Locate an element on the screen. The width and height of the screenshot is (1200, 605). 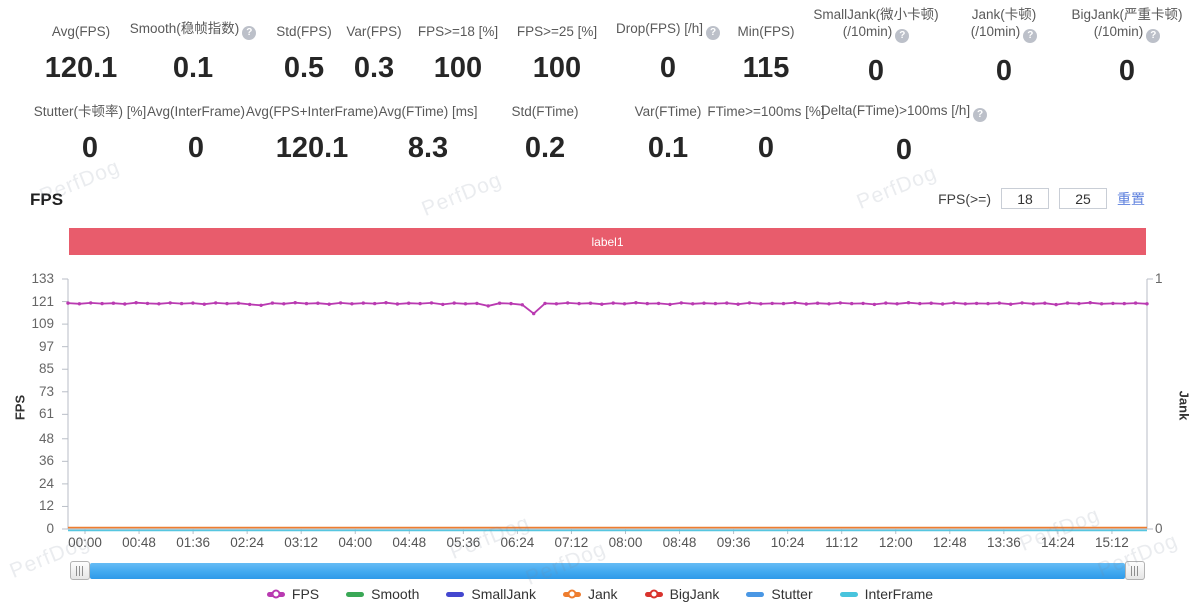
scrollbar-track is located at coordinates (607, 571).